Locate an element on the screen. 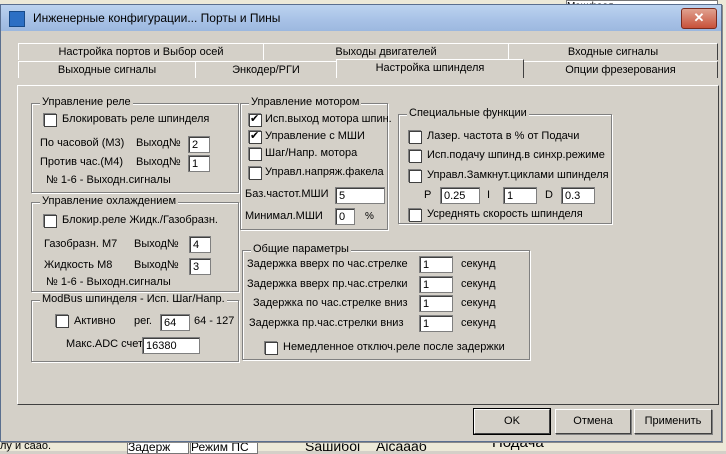 The image size is (726, 454). use-spindle-motor-output-label: Исп.выход мотора шпин. is located at coordinates (328, 119).